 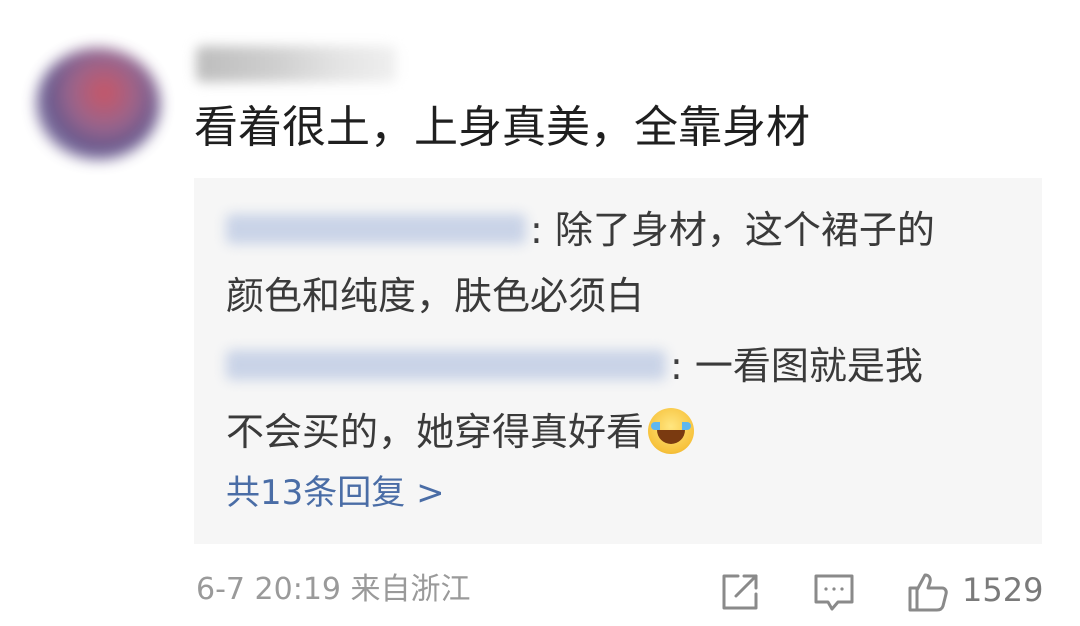 I want to click on share-icon, so click(x=740, y=592).